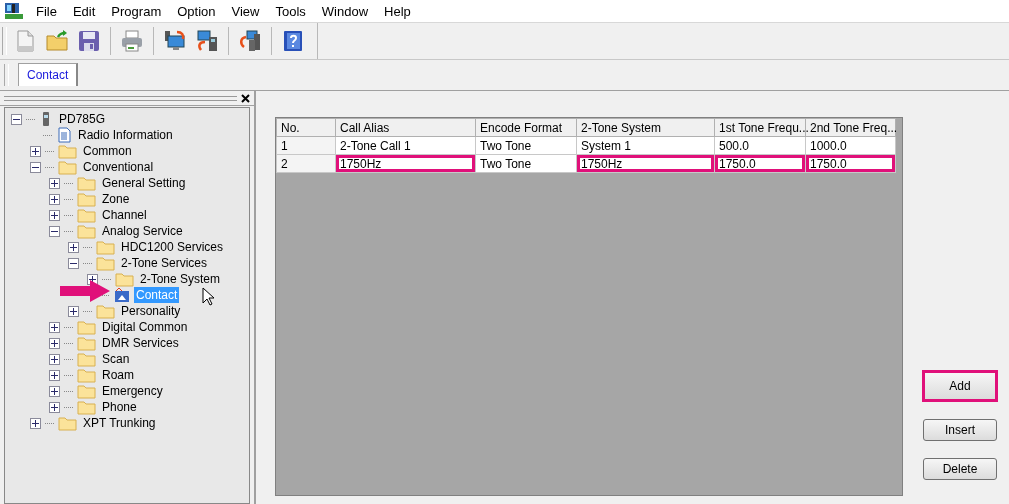 This screenshot has width=1009, height=504. Describe the element at coordinates (118, 167) in the screenshot. I see `tree-item: Conventional` at that location.